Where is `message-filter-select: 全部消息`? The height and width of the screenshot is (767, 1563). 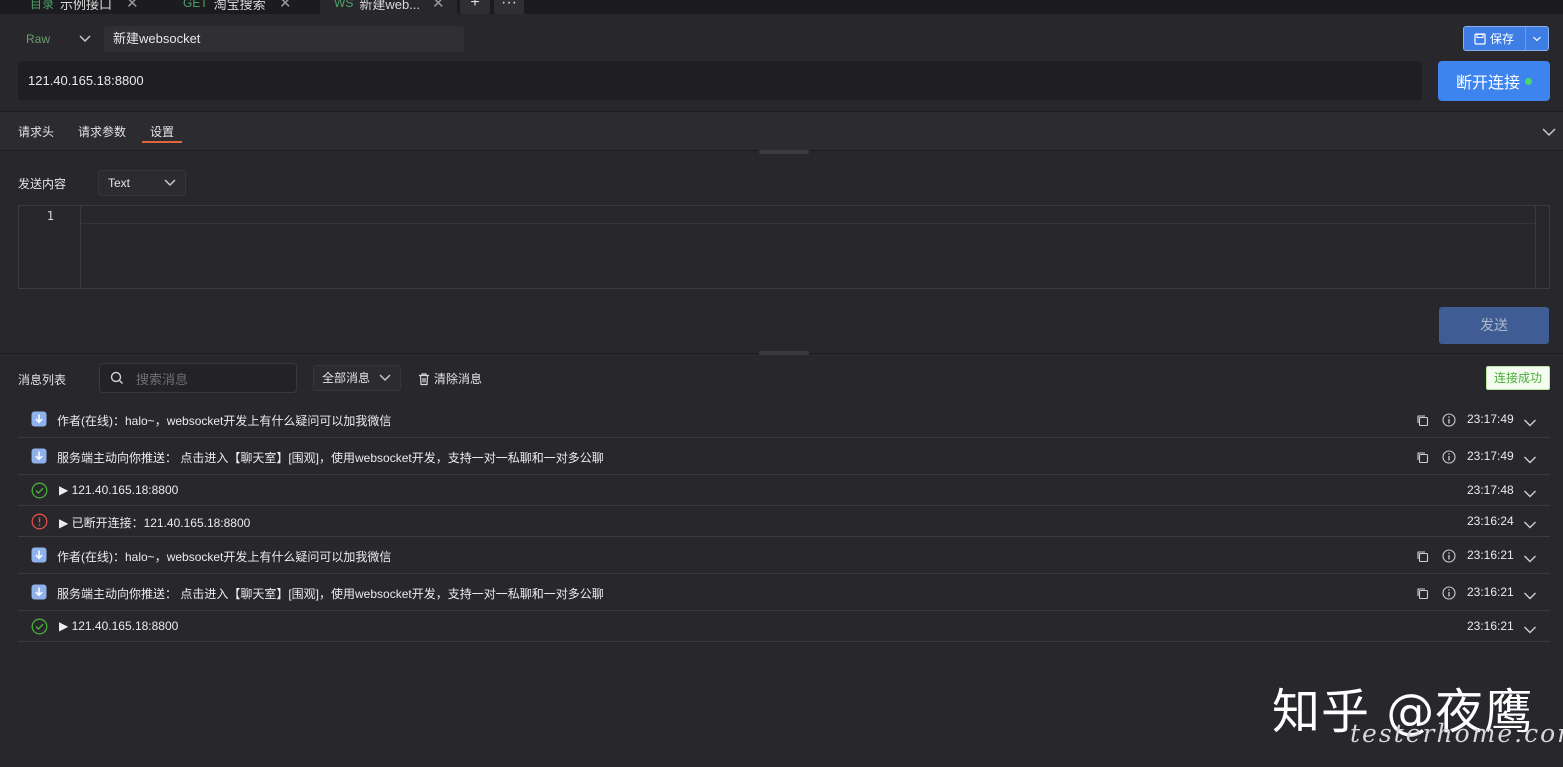
message-filter-select: 全部消息 is located at coordinates (357, 378).